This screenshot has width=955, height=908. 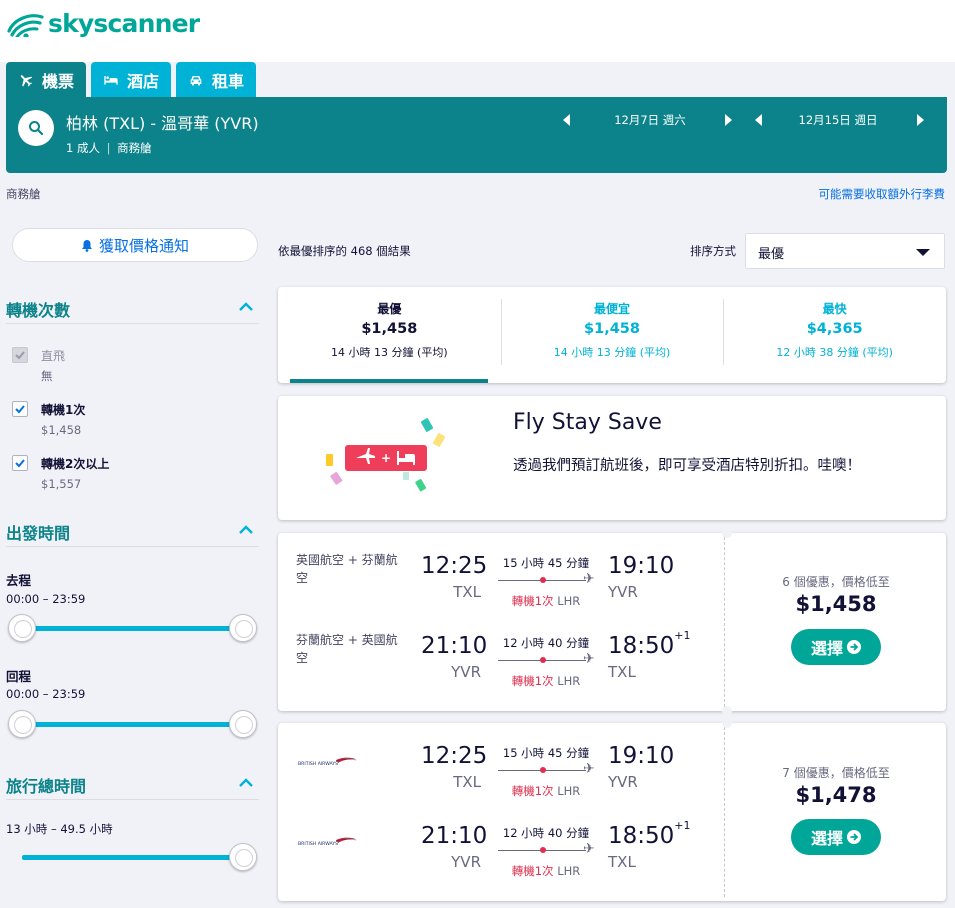 What do you see at coordinates (20, 355) in the screenshot?
I see `checkbox-direct` at bounding box center [20, 355].